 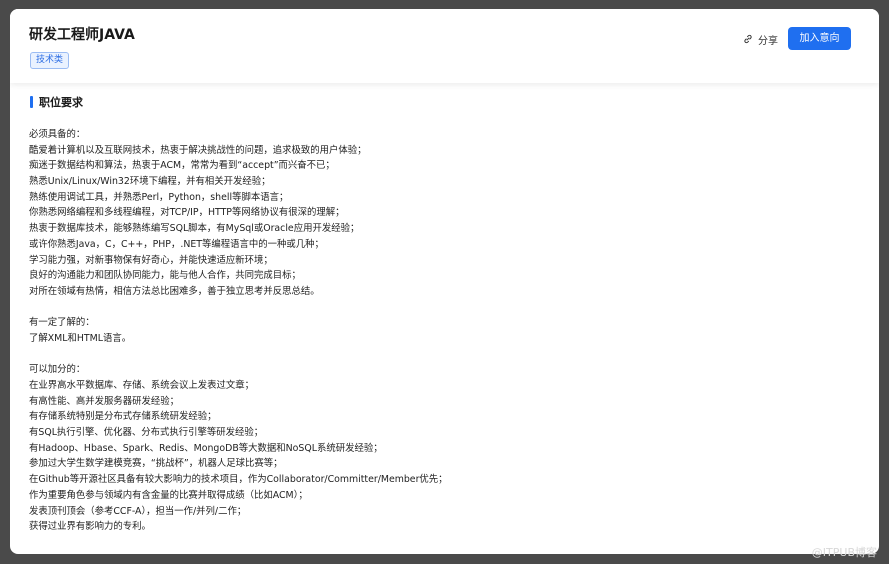 I want to click on requirement-line: 酷爱着计算机以及互联网技术，热衷于解决挑战性的问题，追求极致的用户体验；, so click(x=198, y=150).